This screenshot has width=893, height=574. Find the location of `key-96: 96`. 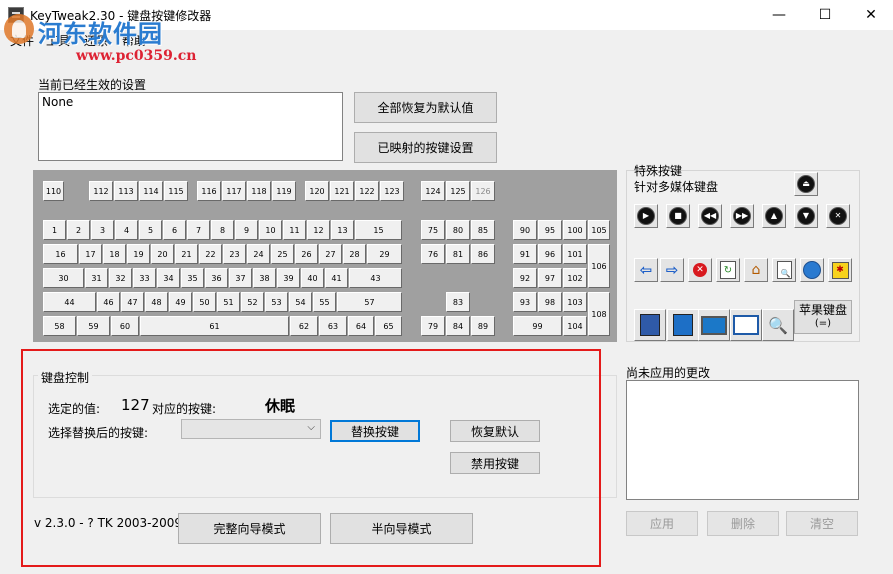

key-96: 96 is located at coordinates (550, 254).